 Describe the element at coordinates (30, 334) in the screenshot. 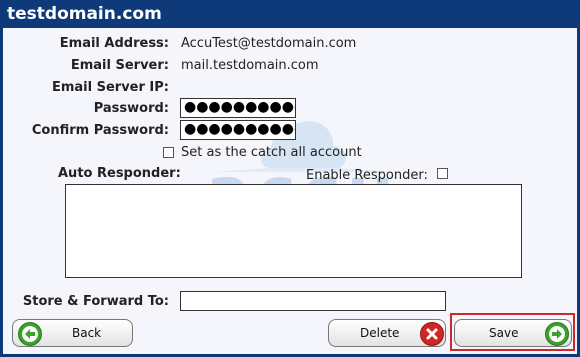

I see `arrow-left-icon` at that location.